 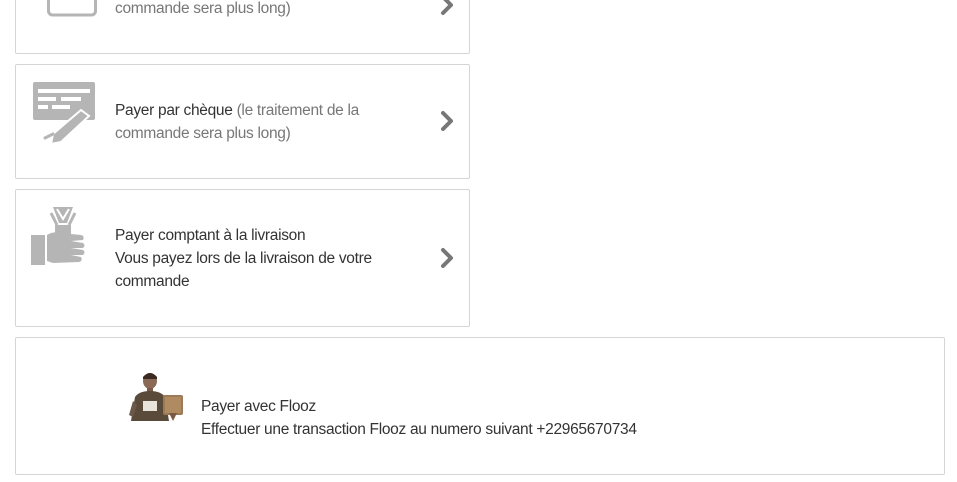 I want to click on cod-label-line2: Vous payez lors de la livraison de votre, so click(x=243, y=258).